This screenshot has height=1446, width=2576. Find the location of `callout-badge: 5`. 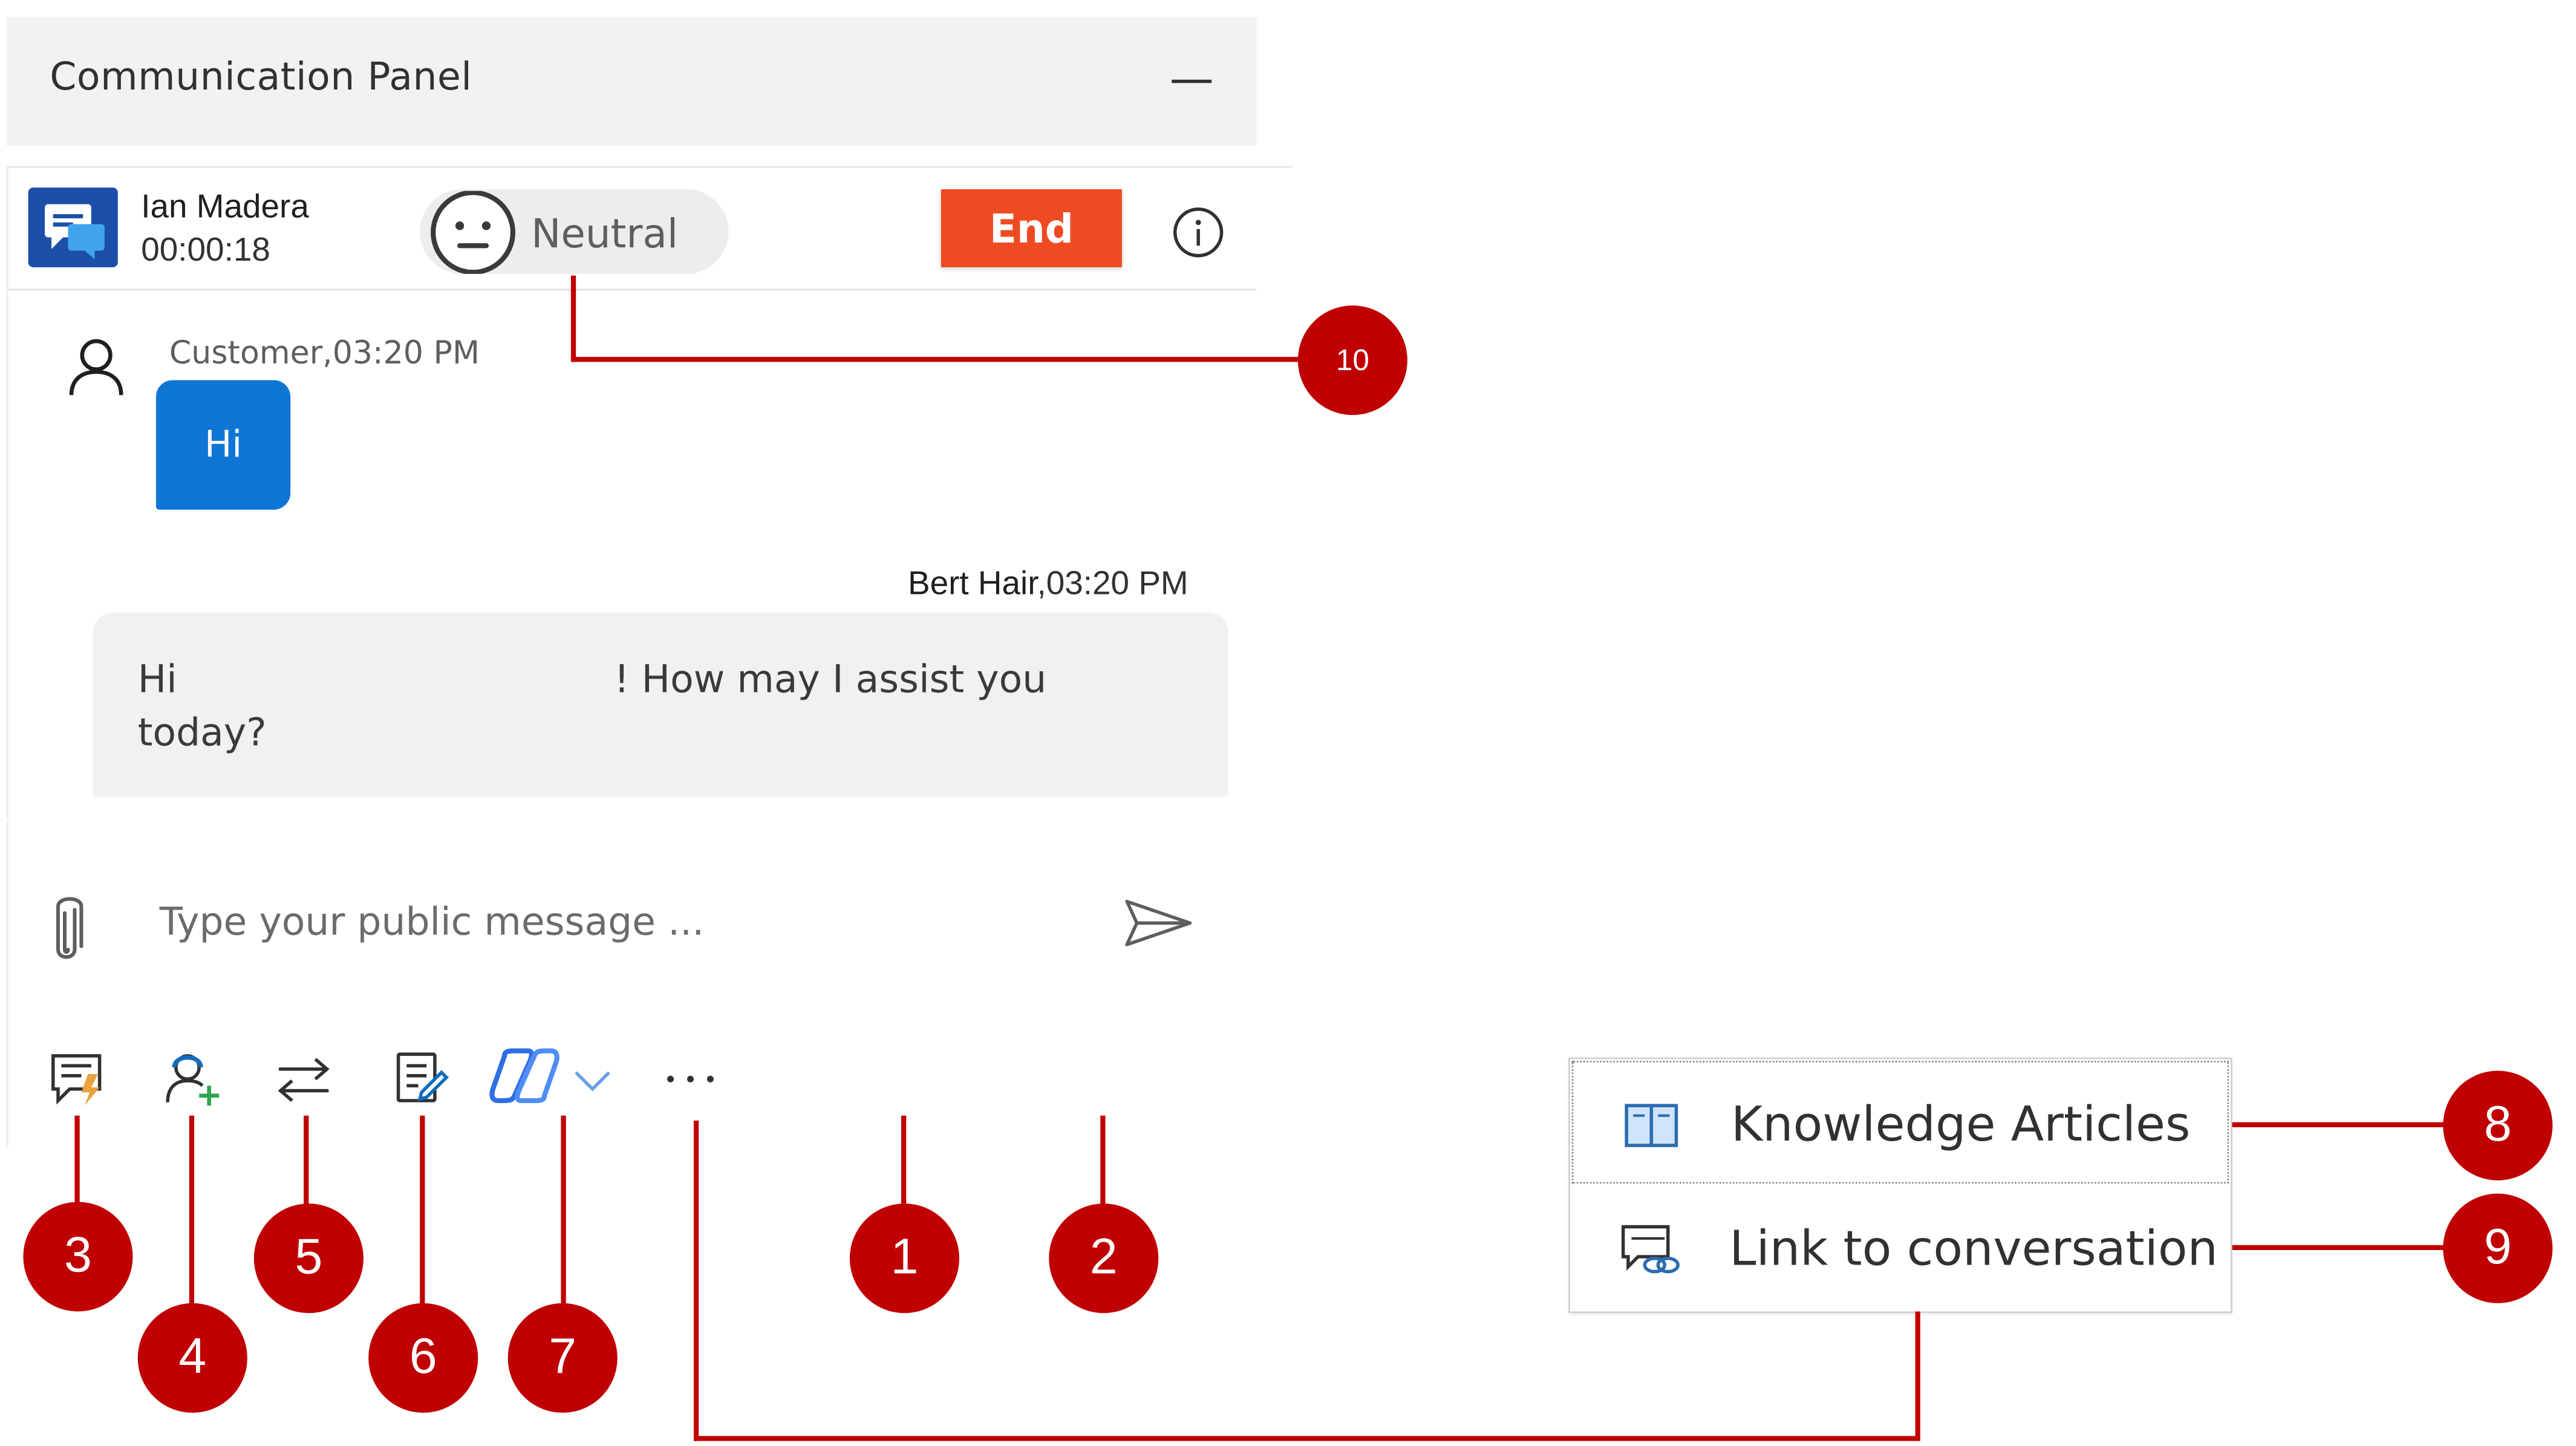

callout-badge: 5 is located at coordinates (308, 1258).